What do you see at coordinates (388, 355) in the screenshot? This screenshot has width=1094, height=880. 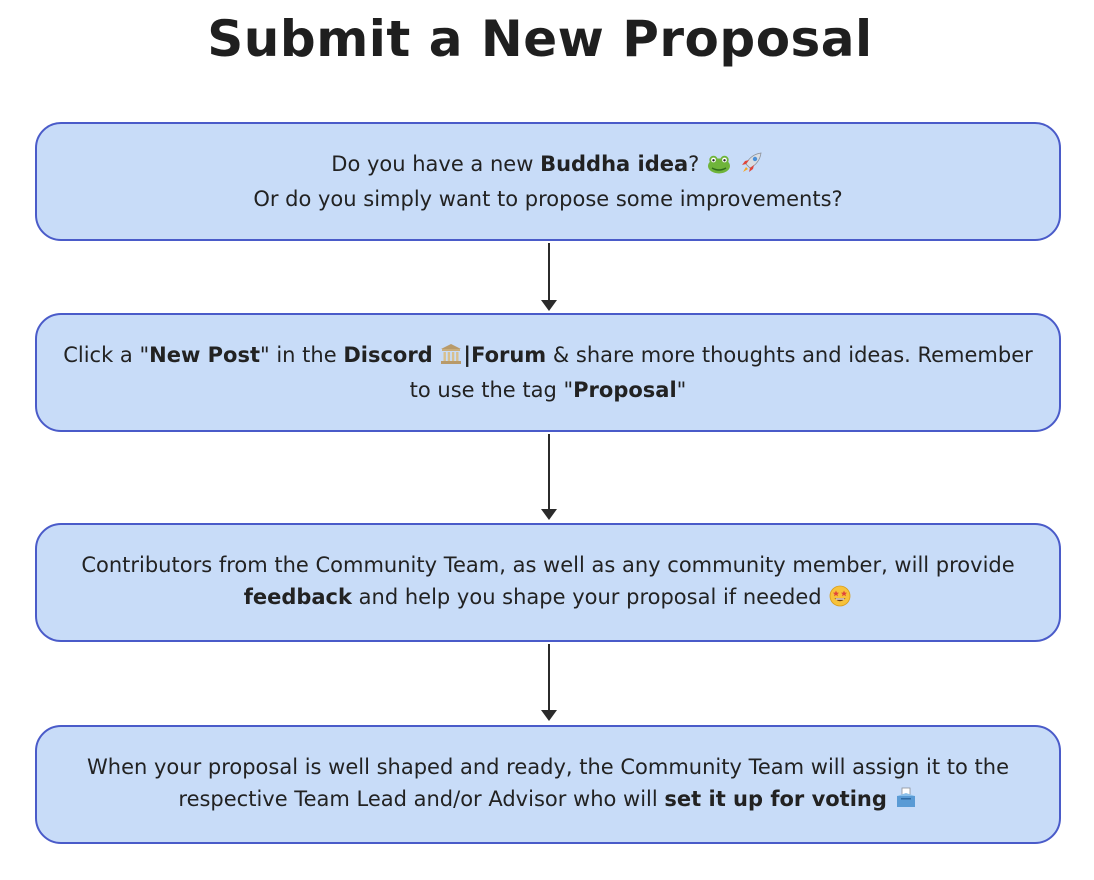 I see `step-text-bold: Discord` at bounding box center [388, 355].